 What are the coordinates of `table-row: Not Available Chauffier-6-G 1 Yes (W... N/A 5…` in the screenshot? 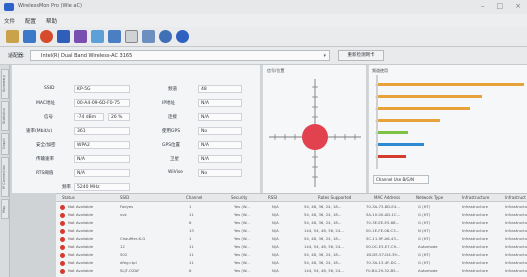 It's located at (291, 239).